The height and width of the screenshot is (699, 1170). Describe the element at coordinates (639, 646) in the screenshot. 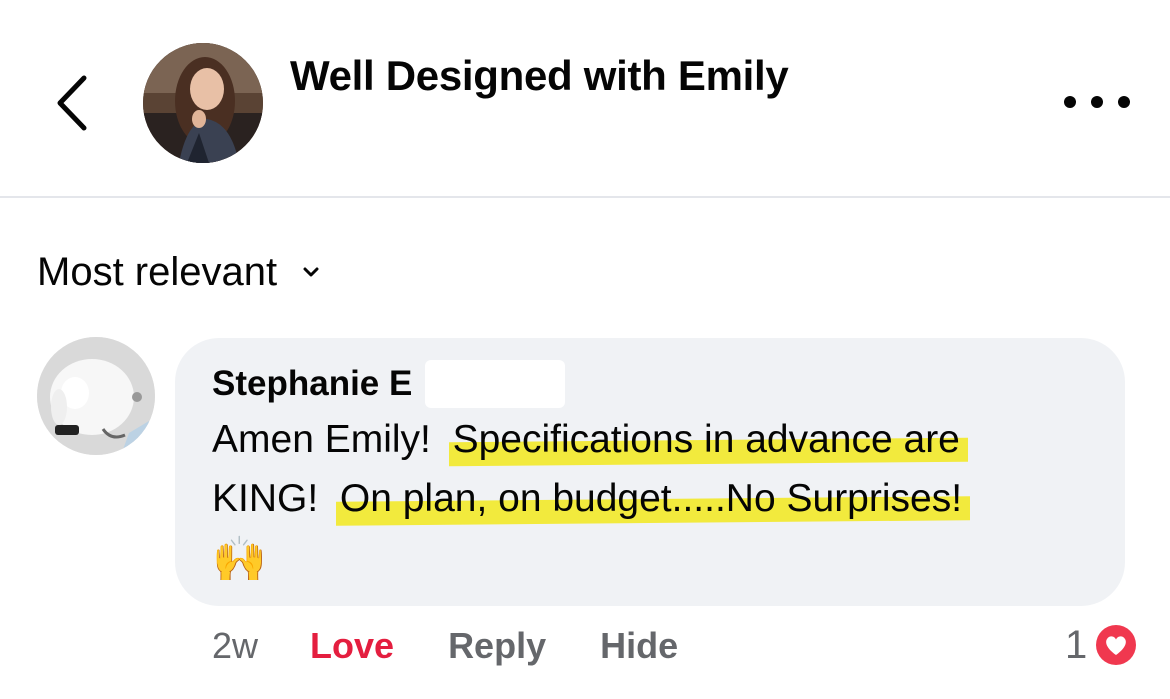

I see `hide-button: Hide` at that location.